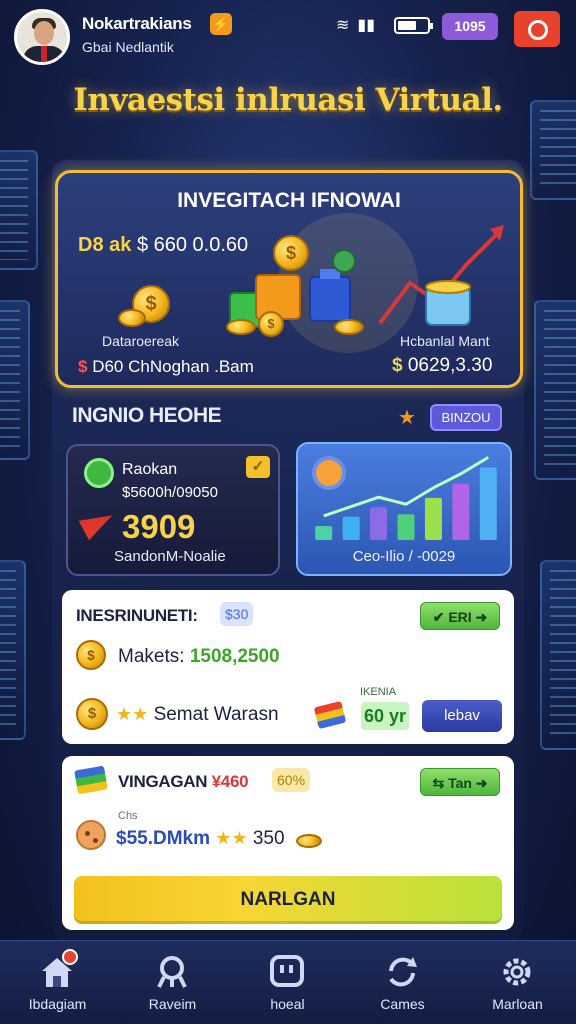  I want to click on nav-item-games: Cames, so click(402, 982).